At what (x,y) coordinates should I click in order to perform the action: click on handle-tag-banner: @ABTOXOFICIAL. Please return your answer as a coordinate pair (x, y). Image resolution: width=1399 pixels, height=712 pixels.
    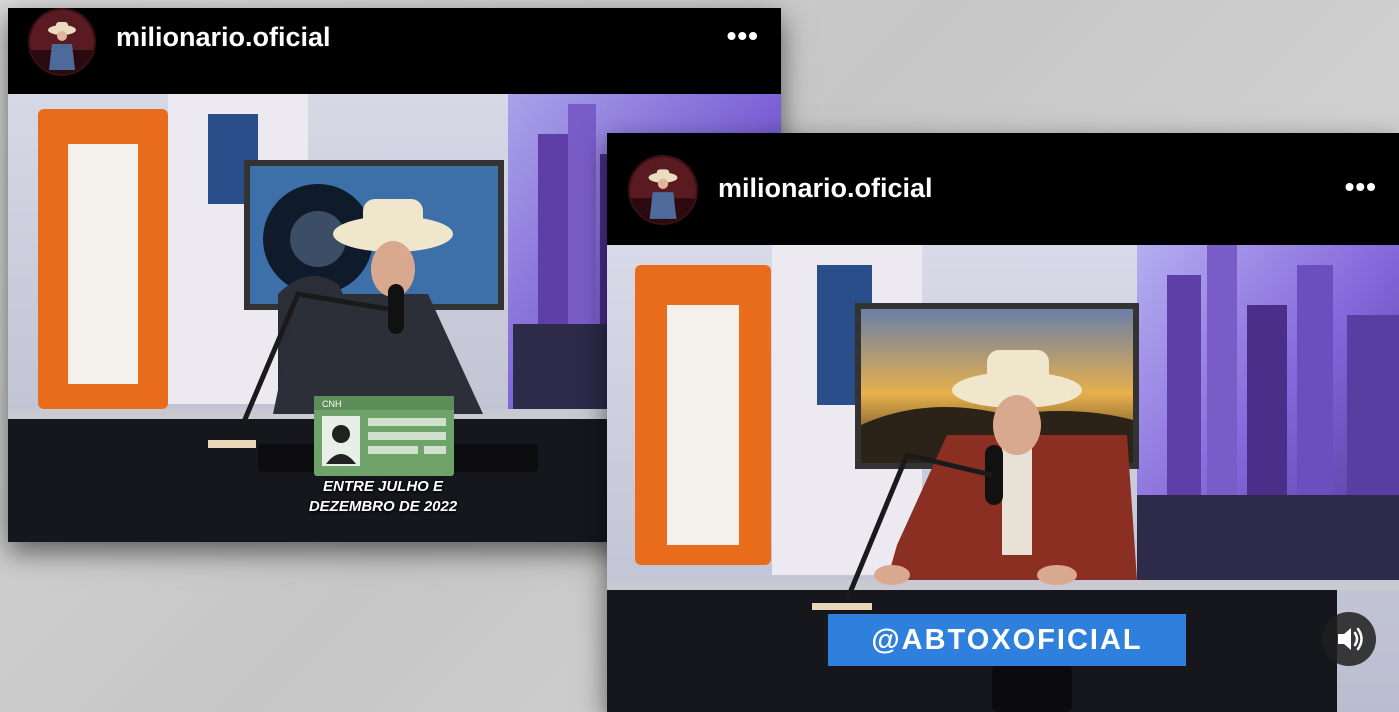
    Looking at the image, I should click on (1007, 640).